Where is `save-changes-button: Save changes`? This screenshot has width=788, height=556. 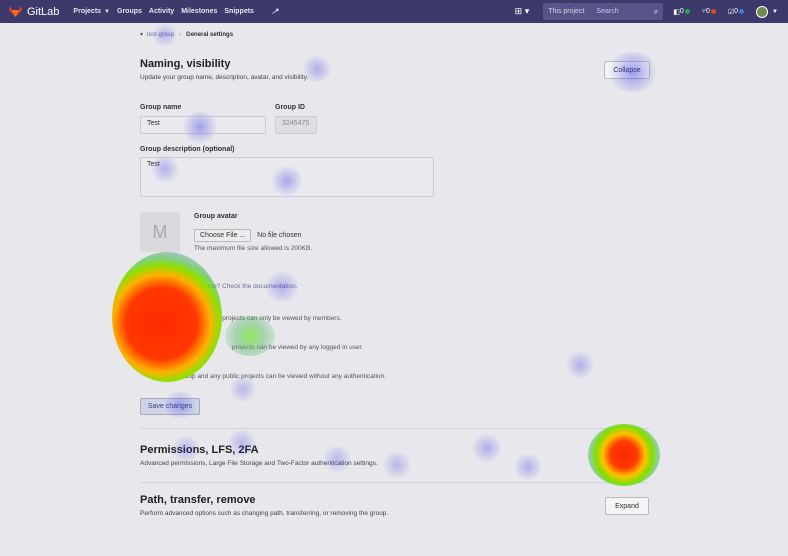
save-changes-button: Save changes is located at coordinates (170, 406).